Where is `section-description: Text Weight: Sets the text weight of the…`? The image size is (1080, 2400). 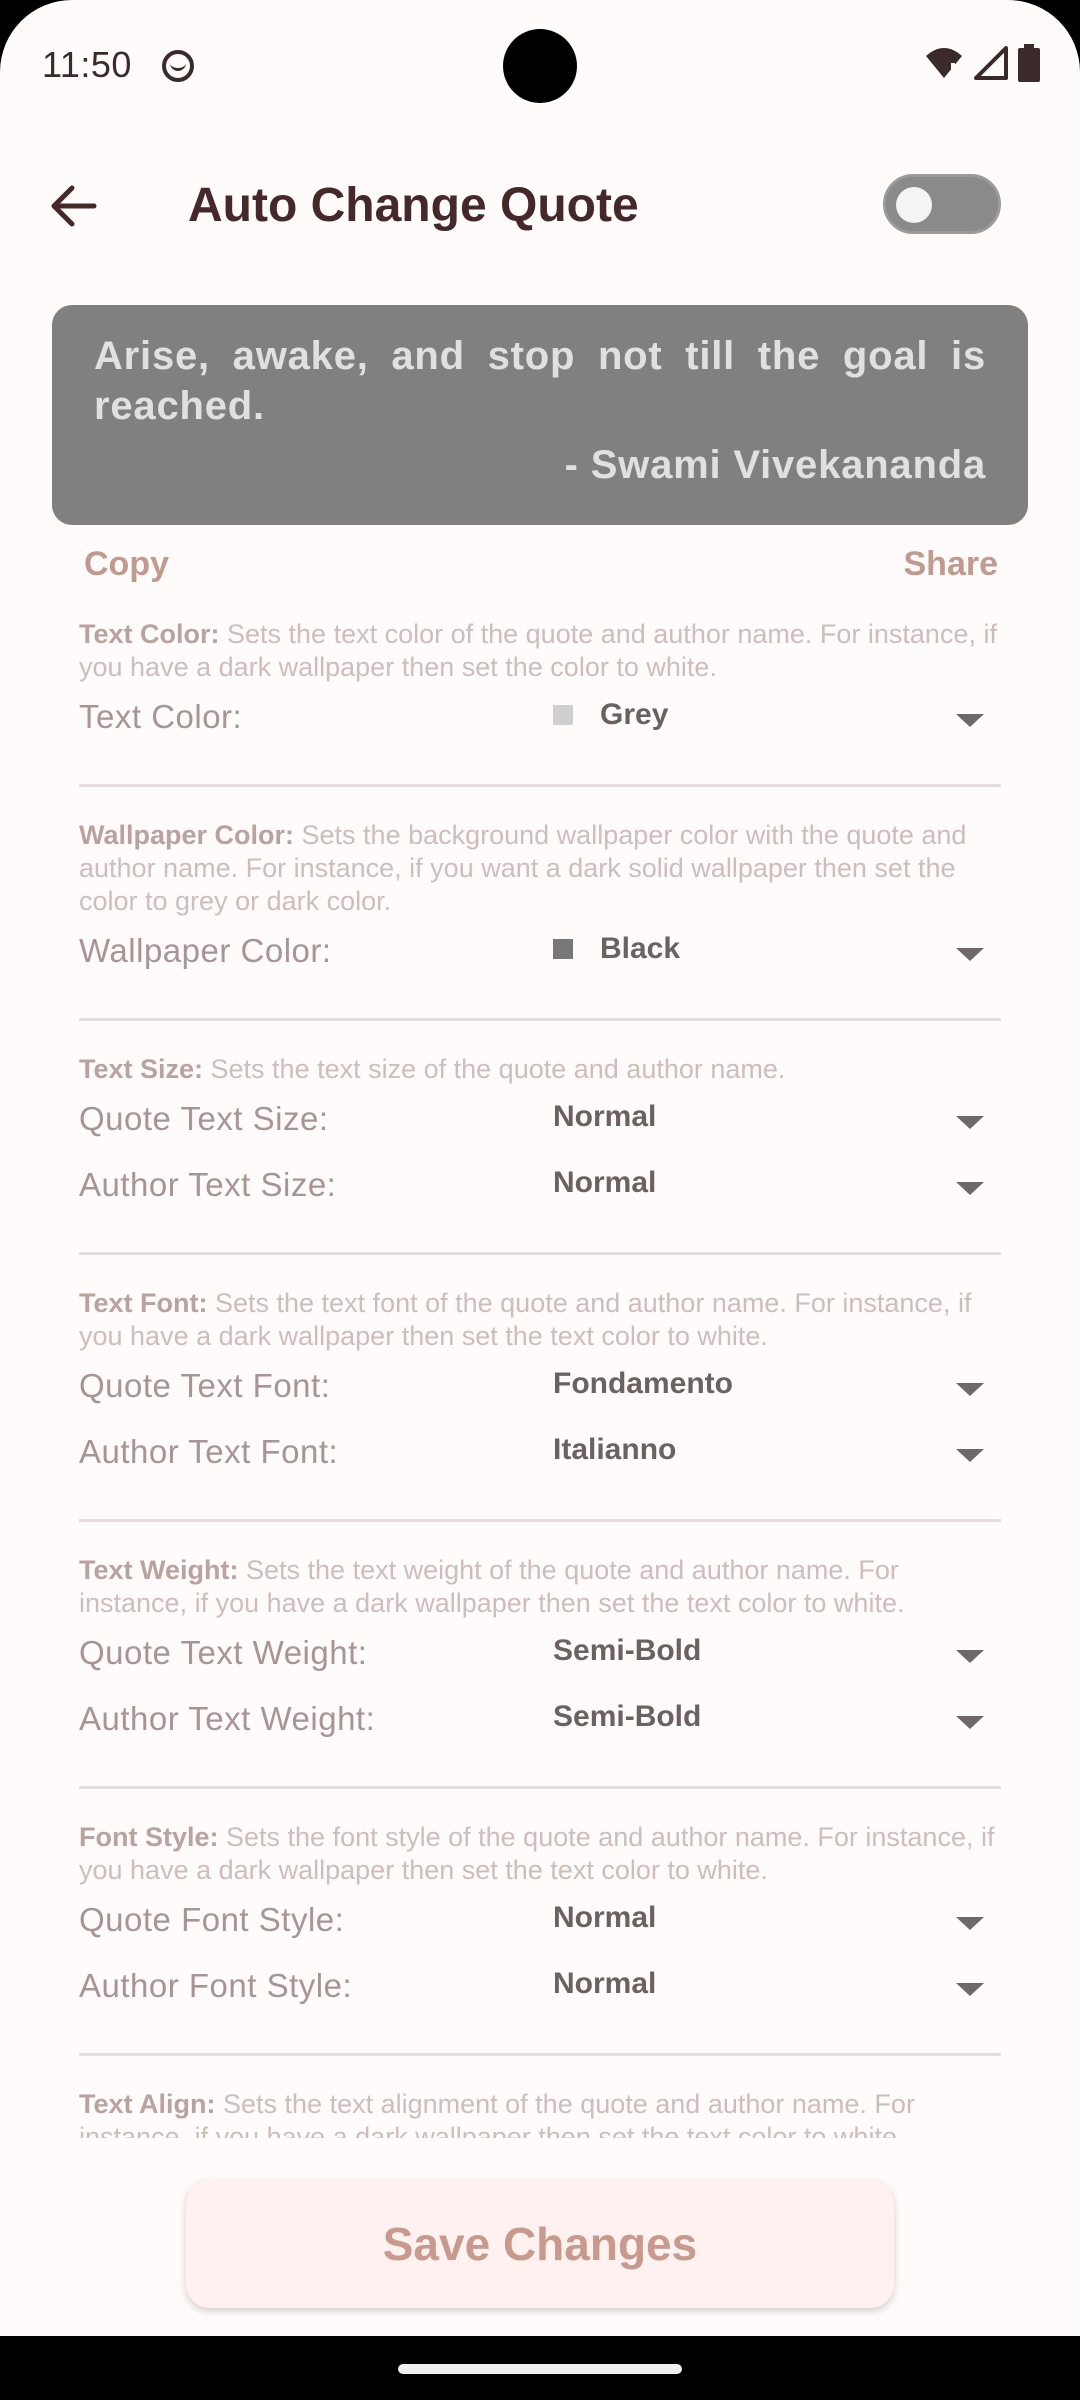
section-description: Text Weight: Sets the text weight of the… is located at coordinates (540, 1587).